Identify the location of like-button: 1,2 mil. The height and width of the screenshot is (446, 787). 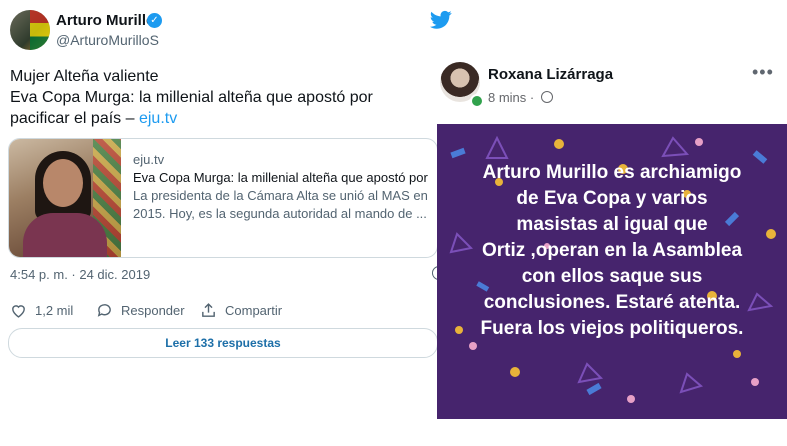
(41, 310).